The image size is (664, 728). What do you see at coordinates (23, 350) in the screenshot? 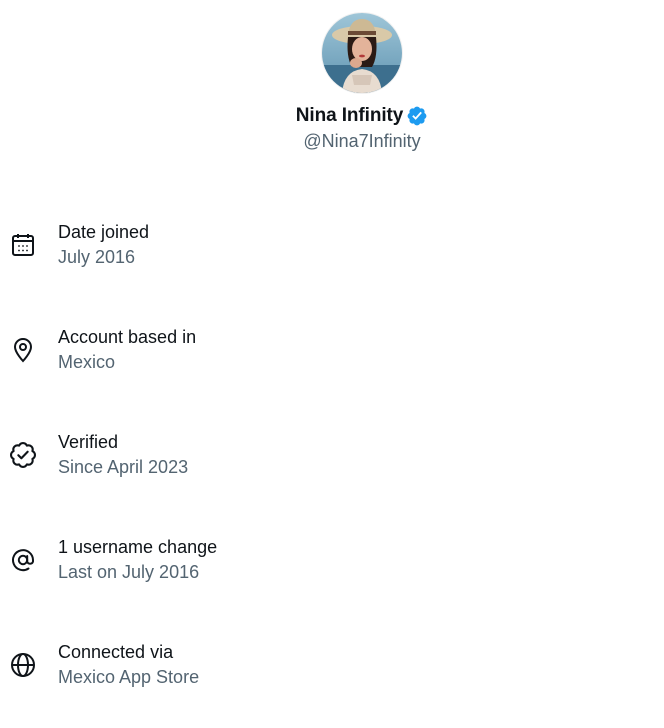
I see `location-pin-icon` at bounding box center [23, 350].